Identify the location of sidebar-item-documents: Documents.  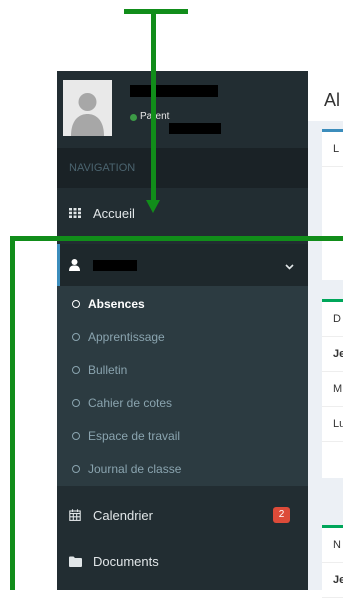
(182, 561).